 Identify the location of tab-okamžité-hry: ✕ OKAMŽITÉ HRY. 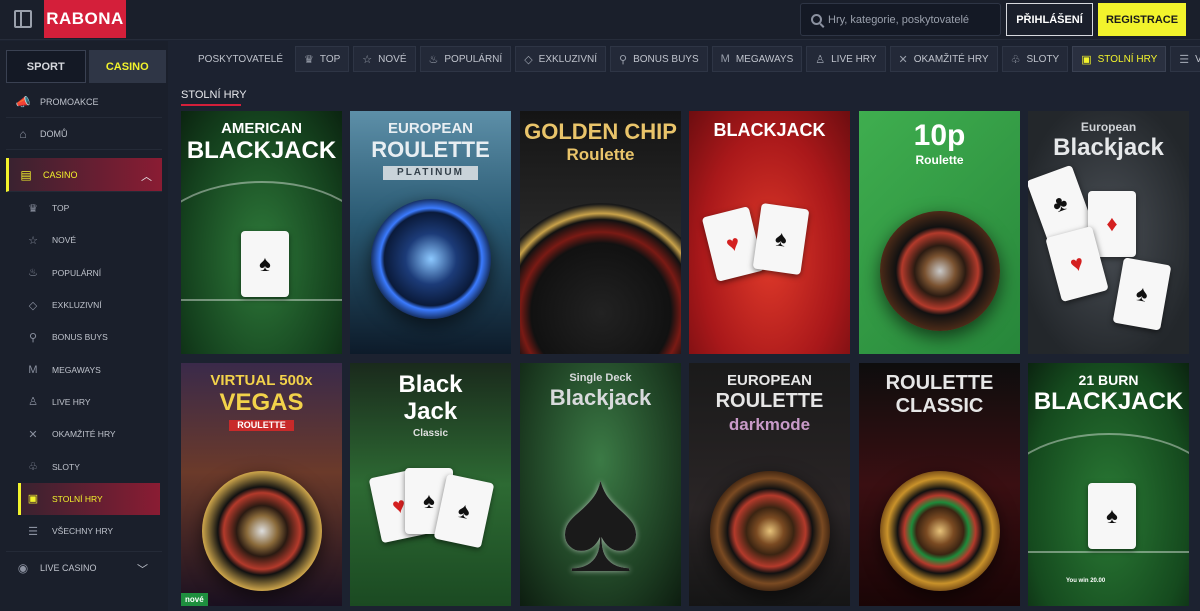
(943, 59).